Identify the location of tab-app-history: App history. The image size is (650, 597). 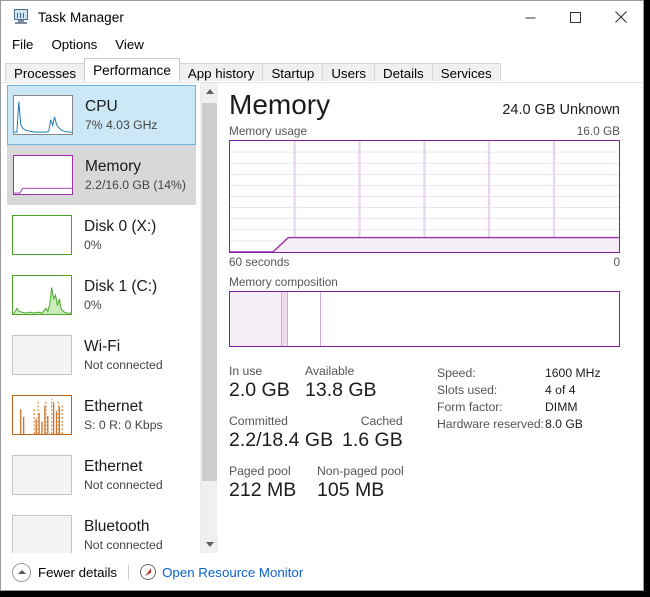
(221, 72).